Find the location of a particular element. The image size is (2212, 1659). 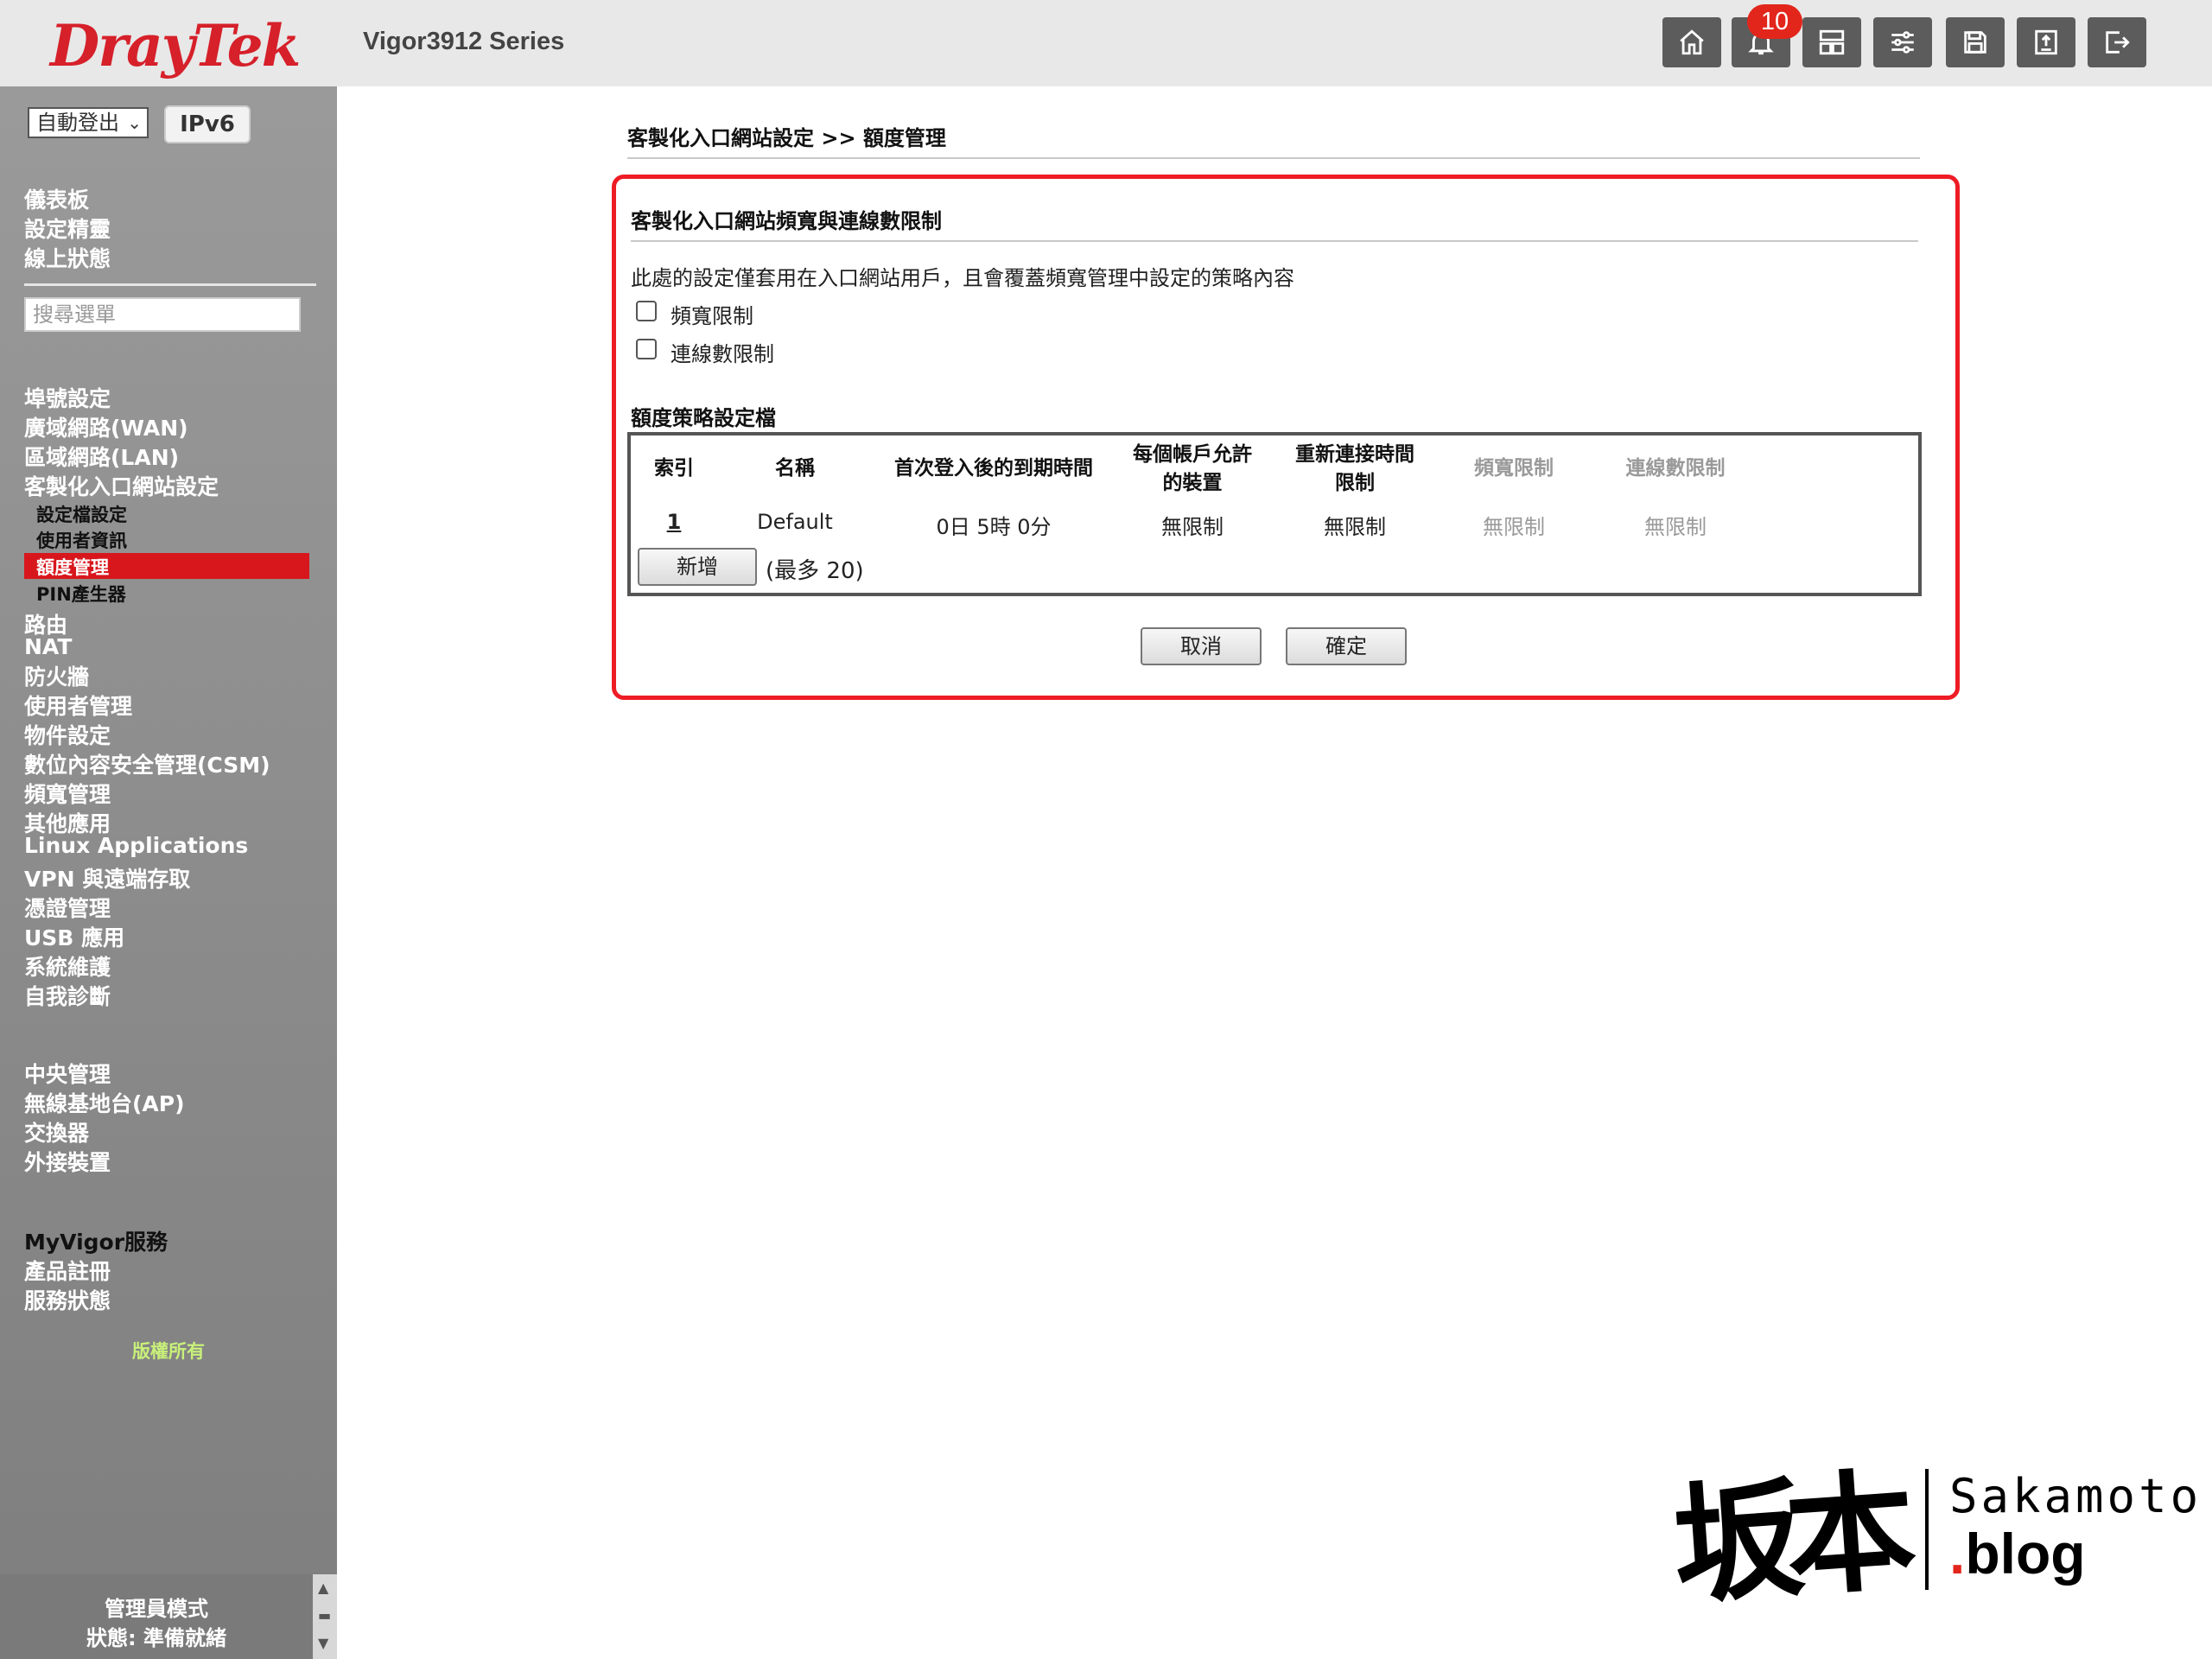

breadcrumb-divider is located at coordinates (1273, 158).